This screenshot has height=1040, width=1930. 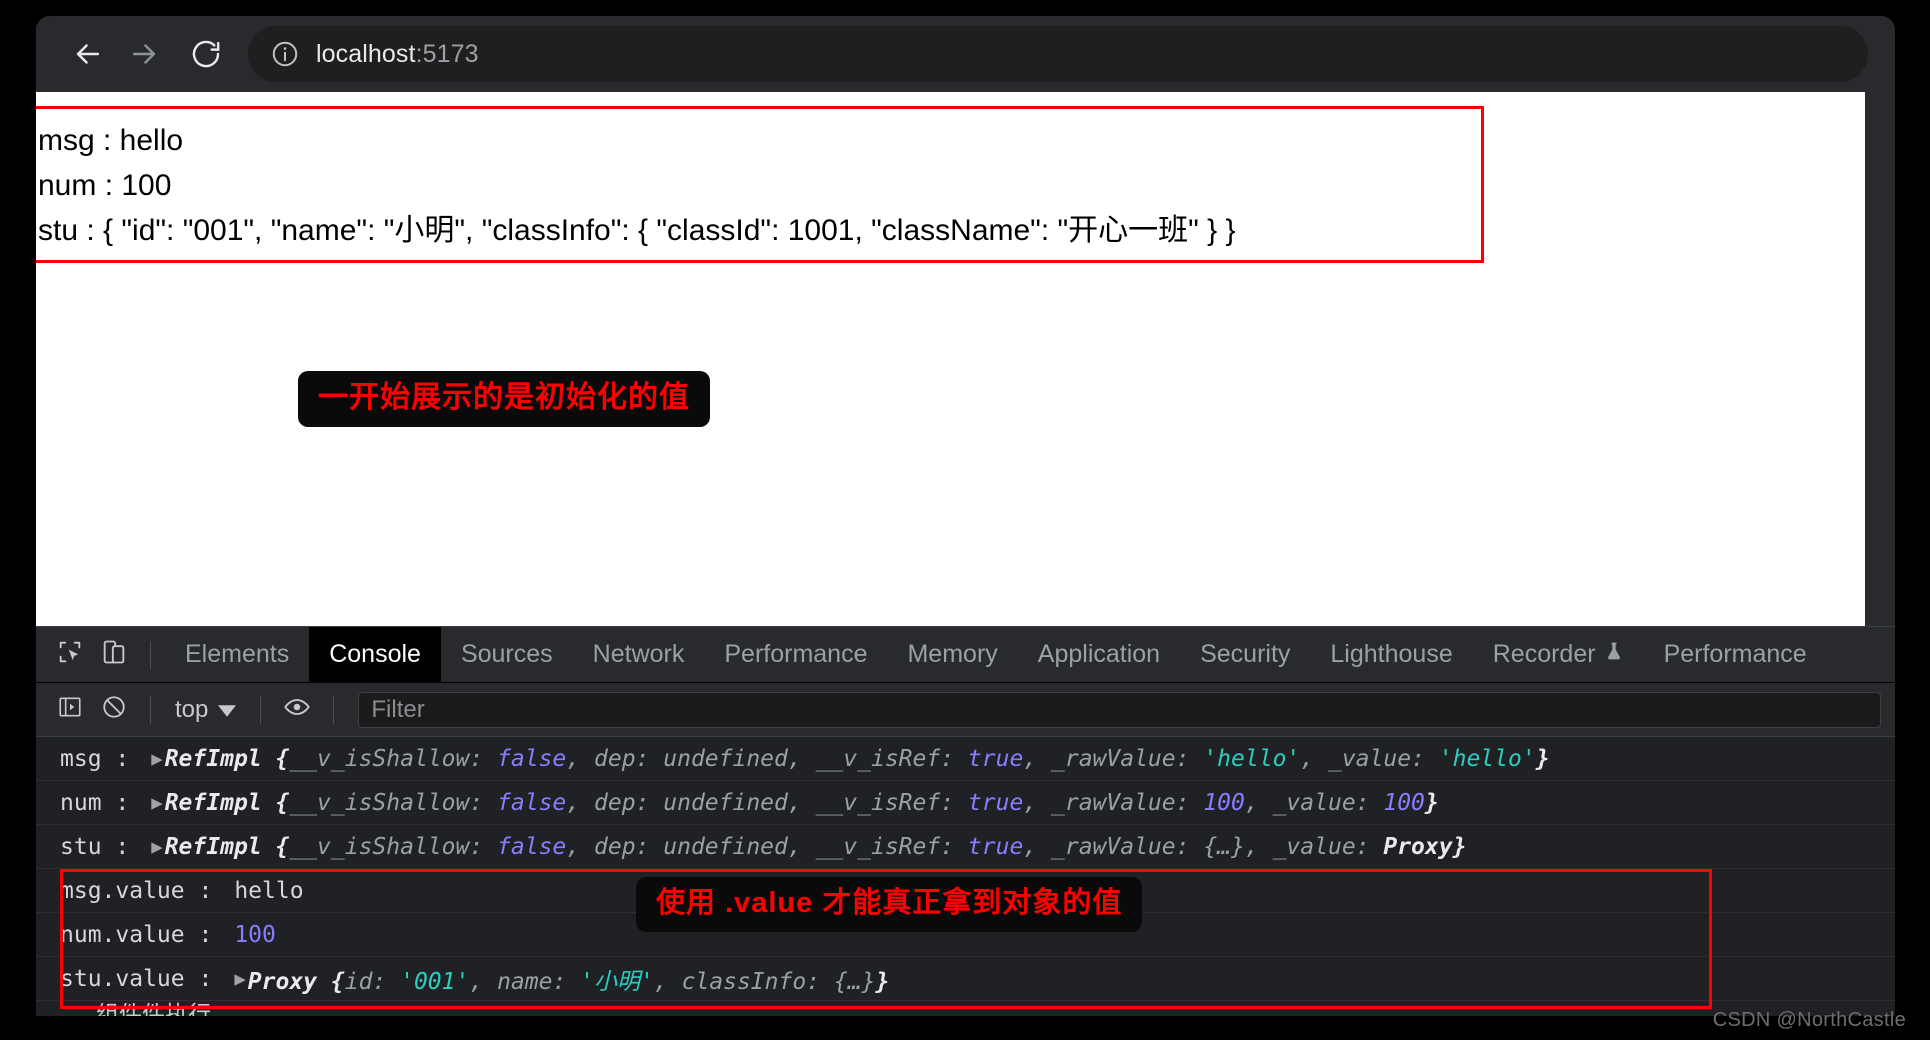 I want to click on tab-label: Elements, so click(x=237, y=654).